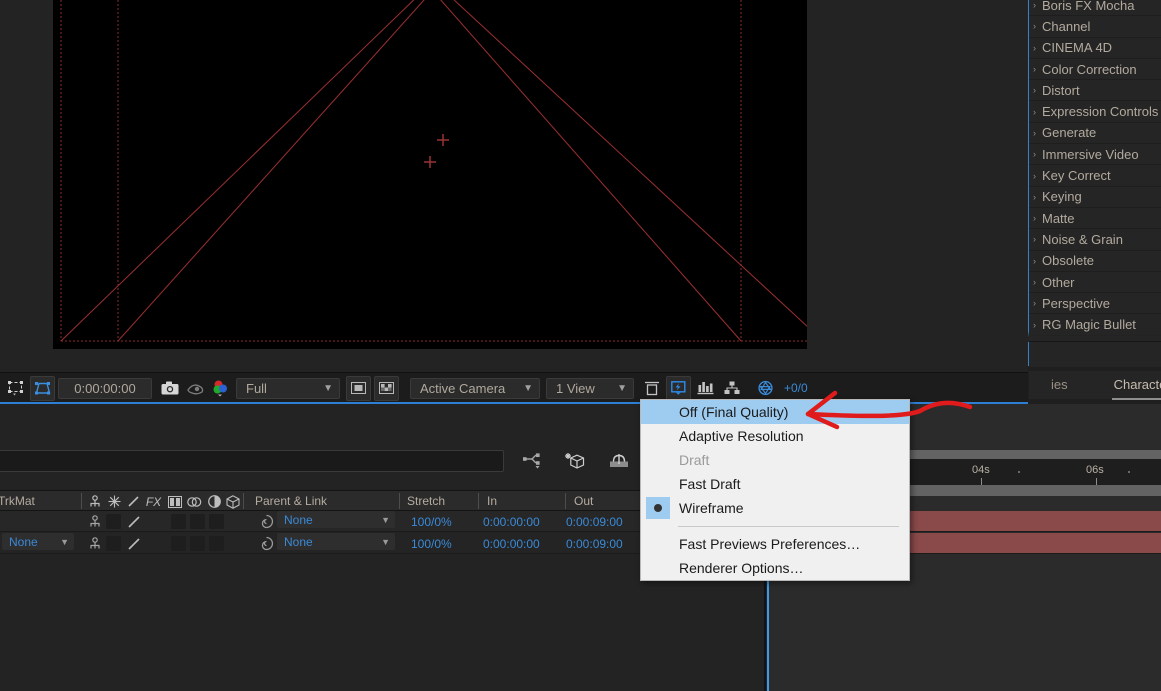 The image size is (1161, 691). I want to click on draft-3d-icon, so click(576, 461).